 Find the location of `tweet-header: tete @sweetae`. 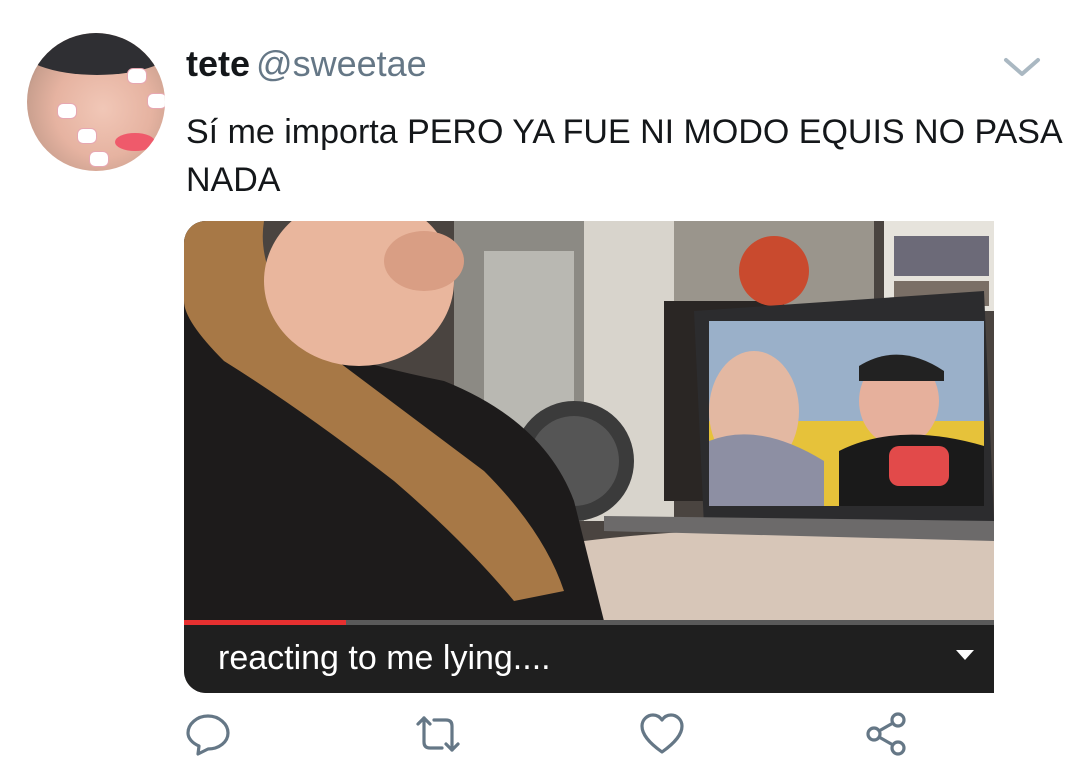

tweet-header: tete @sweetae is located at coordinates (306, 64).